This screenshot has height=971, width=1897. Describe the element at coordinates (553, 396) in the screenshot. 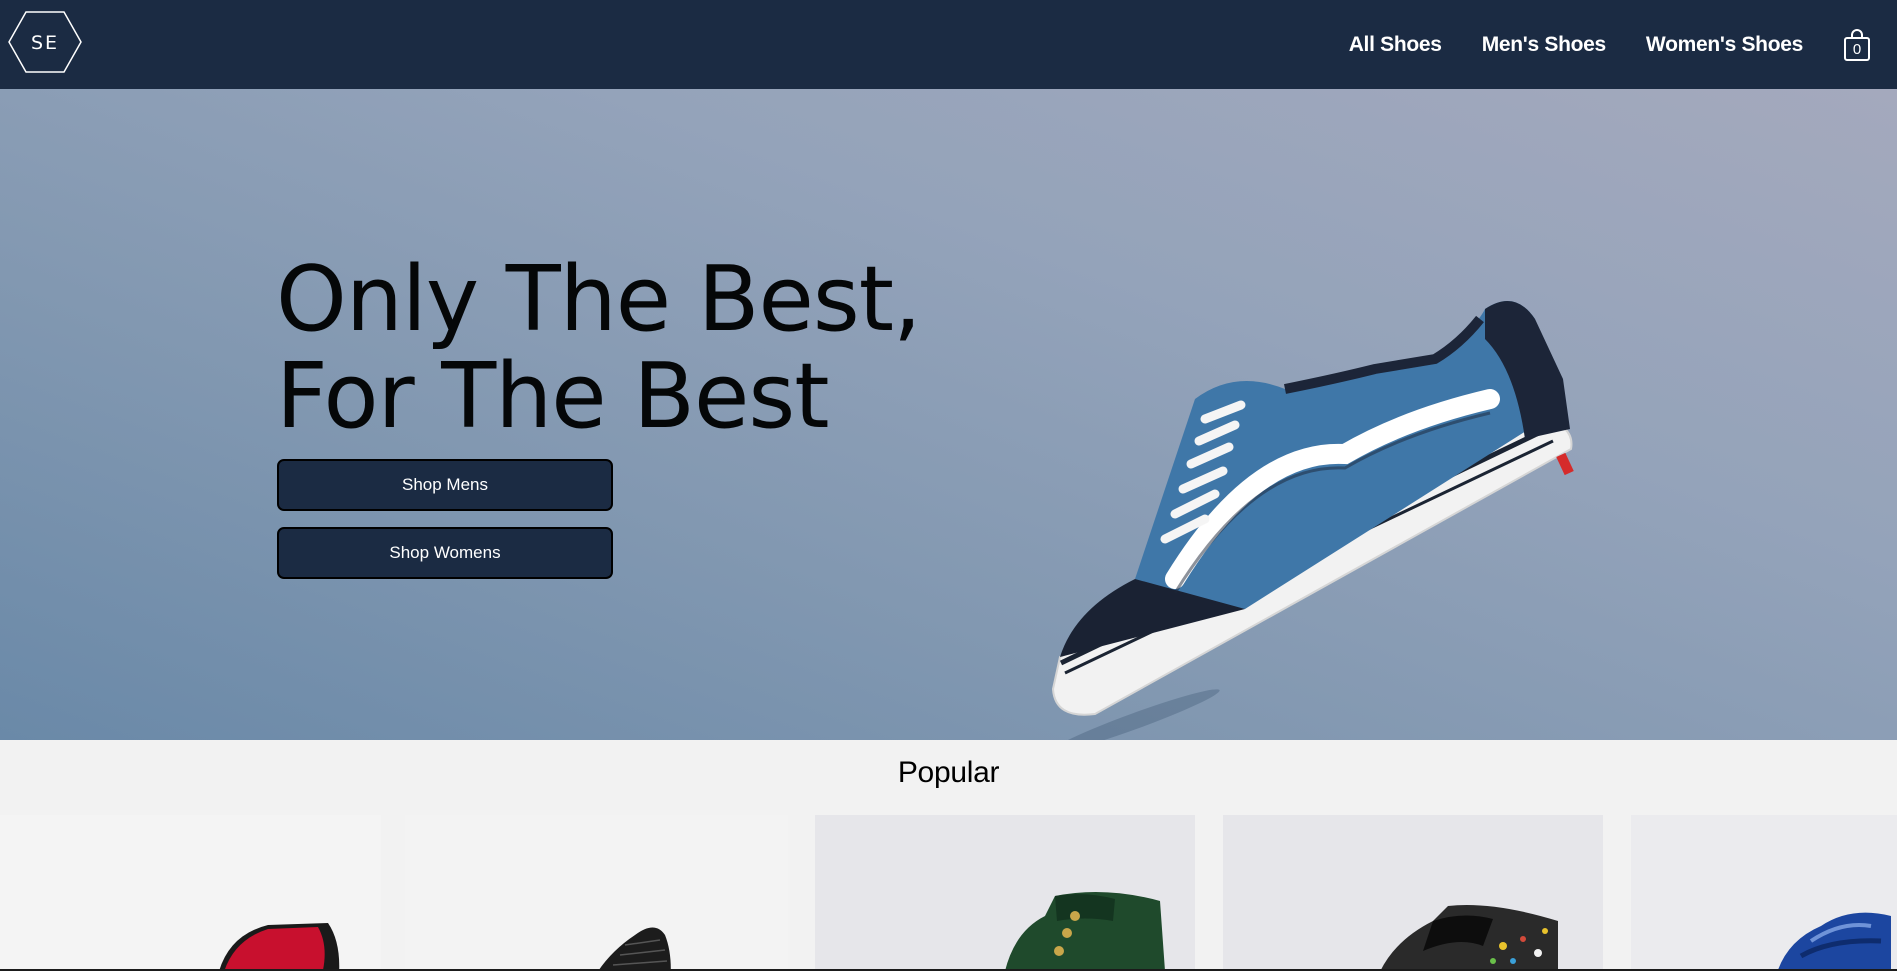

I see `hero-headline-line-2: For The Best` at that location.